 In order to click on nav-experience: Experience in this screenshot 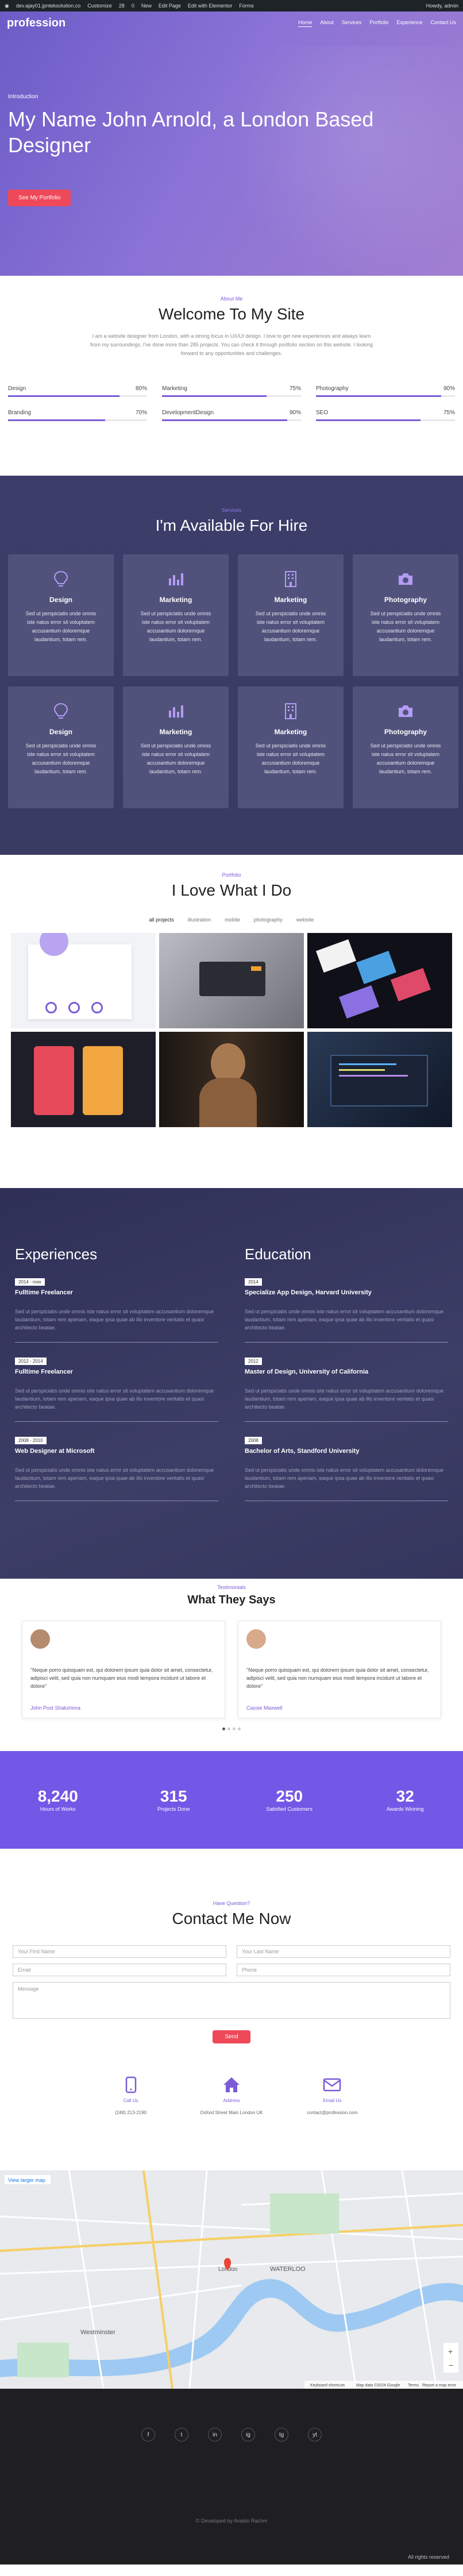, I will do `click(409, 24)`.